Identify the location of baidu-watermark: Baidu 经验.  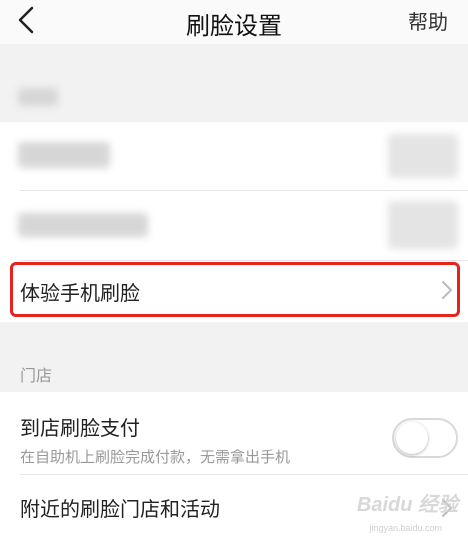
(407, 505).